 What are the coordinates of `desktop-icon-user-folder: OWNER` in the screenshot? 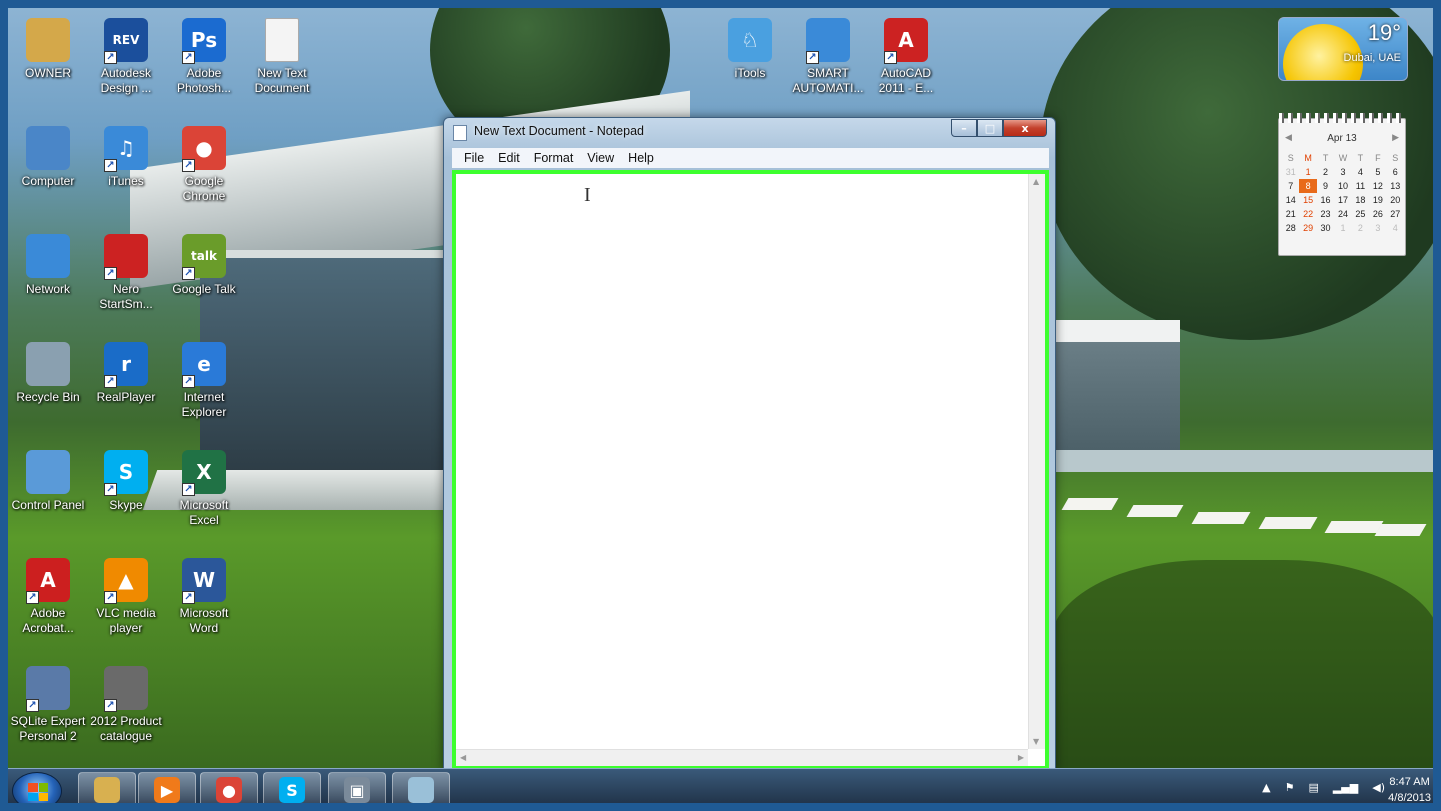 It's located at (48, 49).